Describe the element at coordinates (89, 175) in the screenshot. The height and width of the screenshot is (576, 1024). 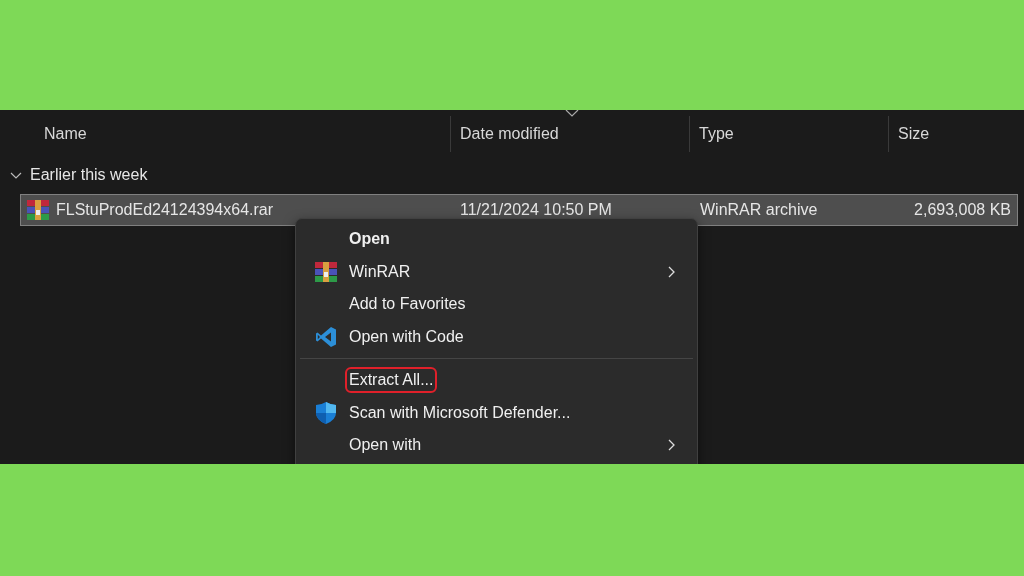
I see `group-label: Earlier this week` at that location.